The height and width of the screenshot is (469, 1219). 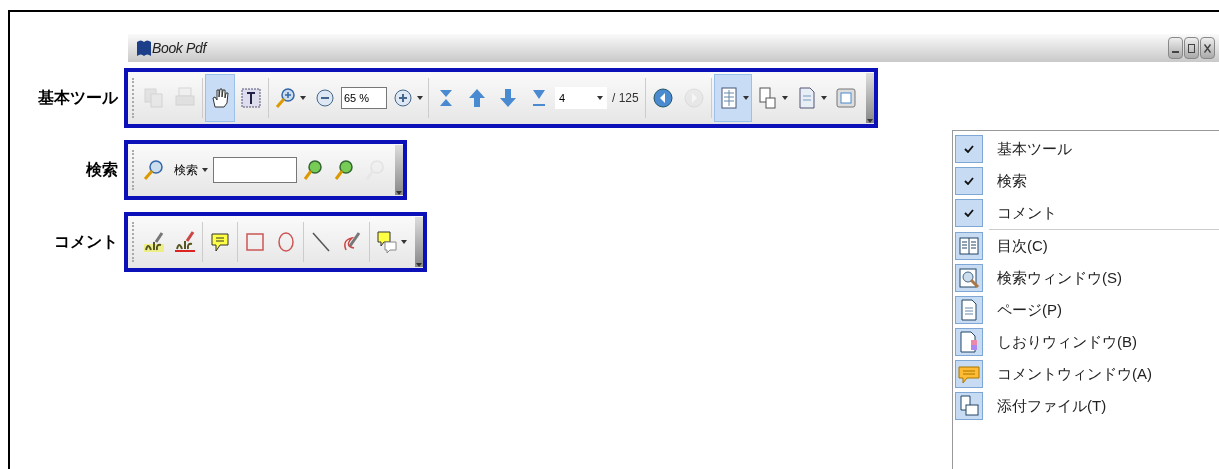 What do you see at coordinates (144, 48) in the screenshot?
I see `book-logo-icon` at bounding box center [144, 48].